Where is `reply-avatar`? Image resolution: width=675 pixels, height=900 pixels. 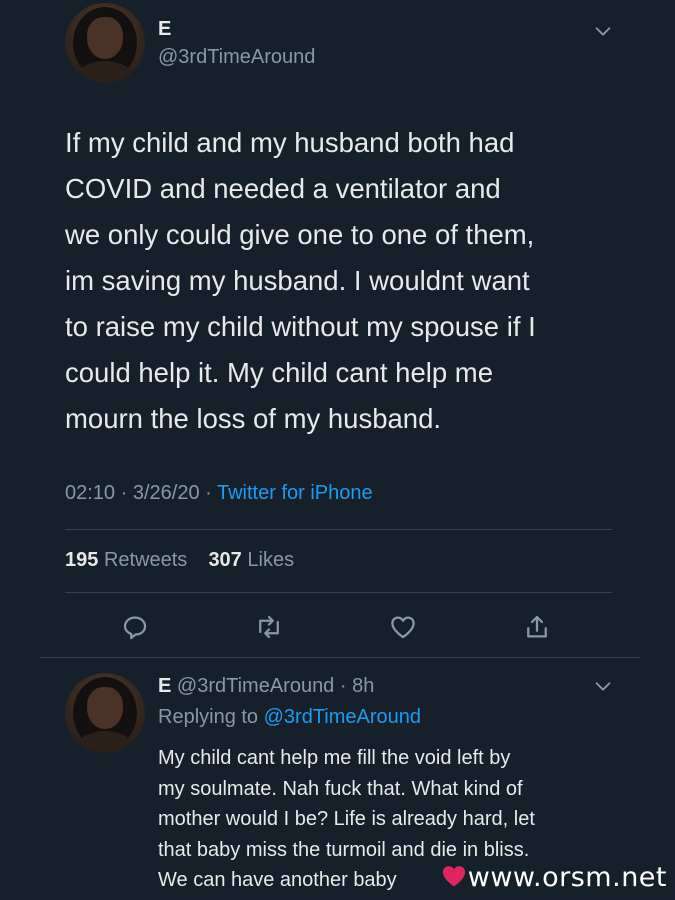
reply-avatar is located at coordinates (105, 713).